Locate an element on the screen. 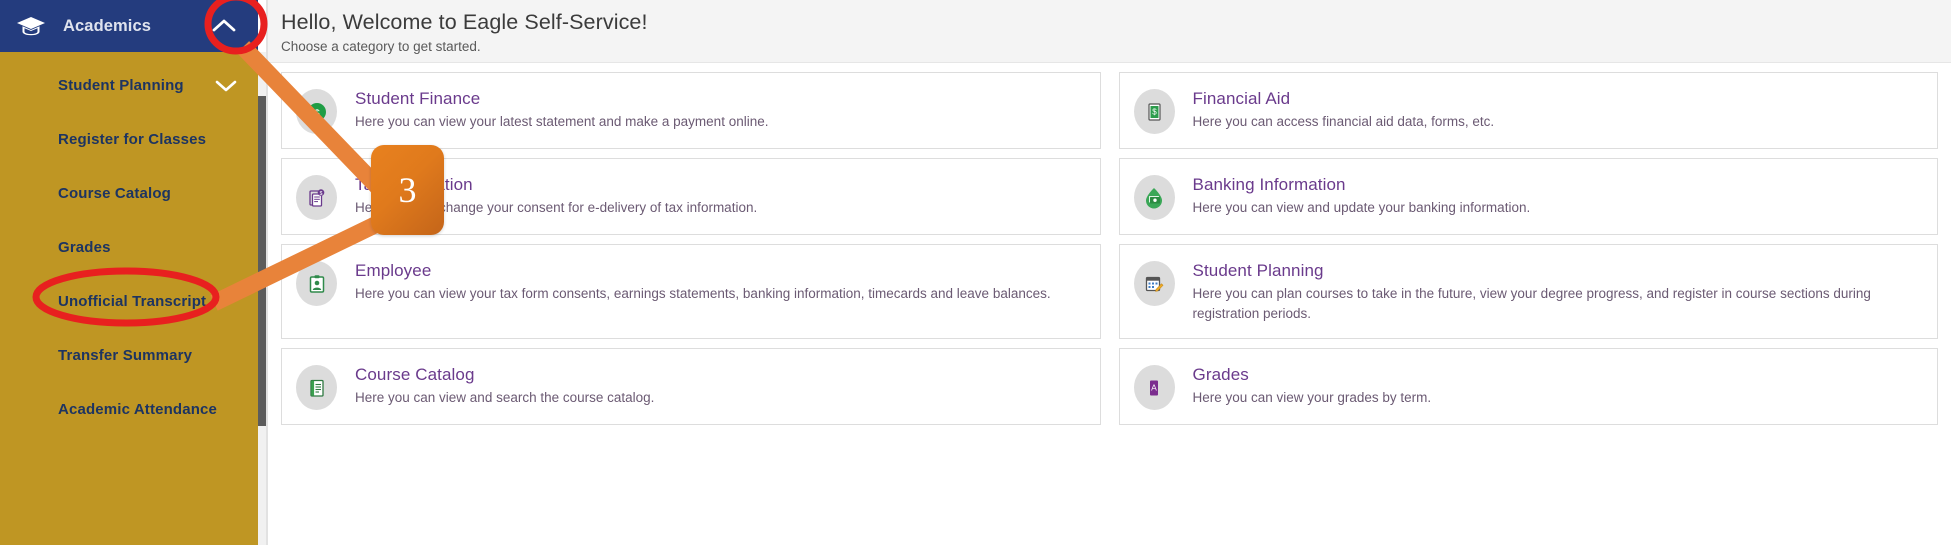 This screenshot has width=1951, height=545. sidebar-item-register-for-classes: Register for Classes is located at coordinates (129, 139).